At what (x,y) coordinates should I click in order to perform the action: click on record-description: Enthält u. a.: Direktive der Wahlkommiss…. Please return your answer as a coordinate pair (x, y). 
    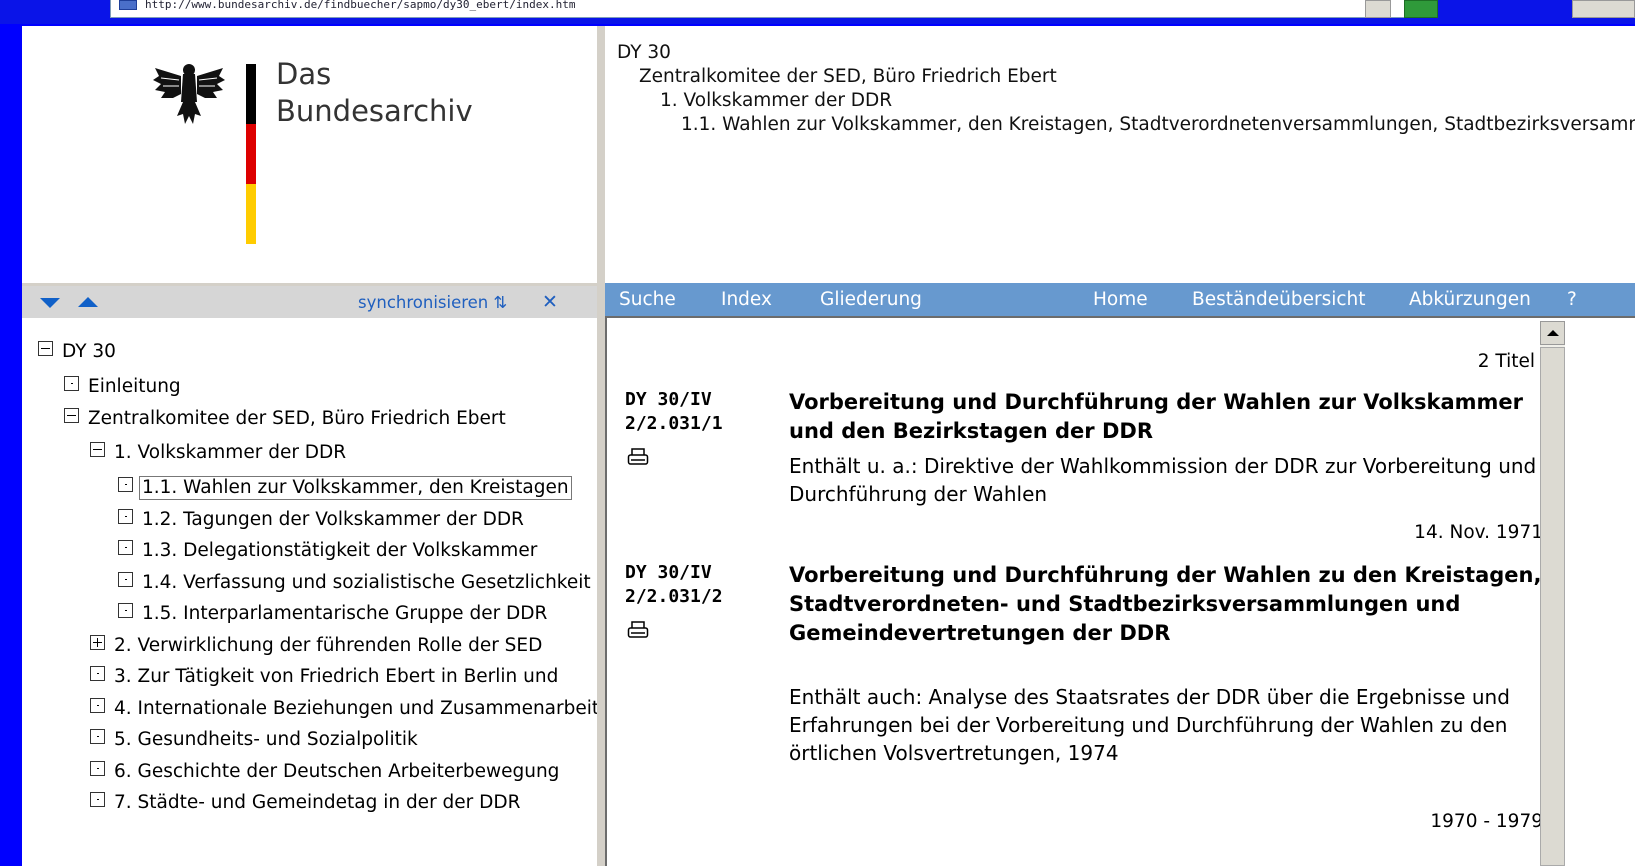
    Looking at the image, I should click on (1163, 480).